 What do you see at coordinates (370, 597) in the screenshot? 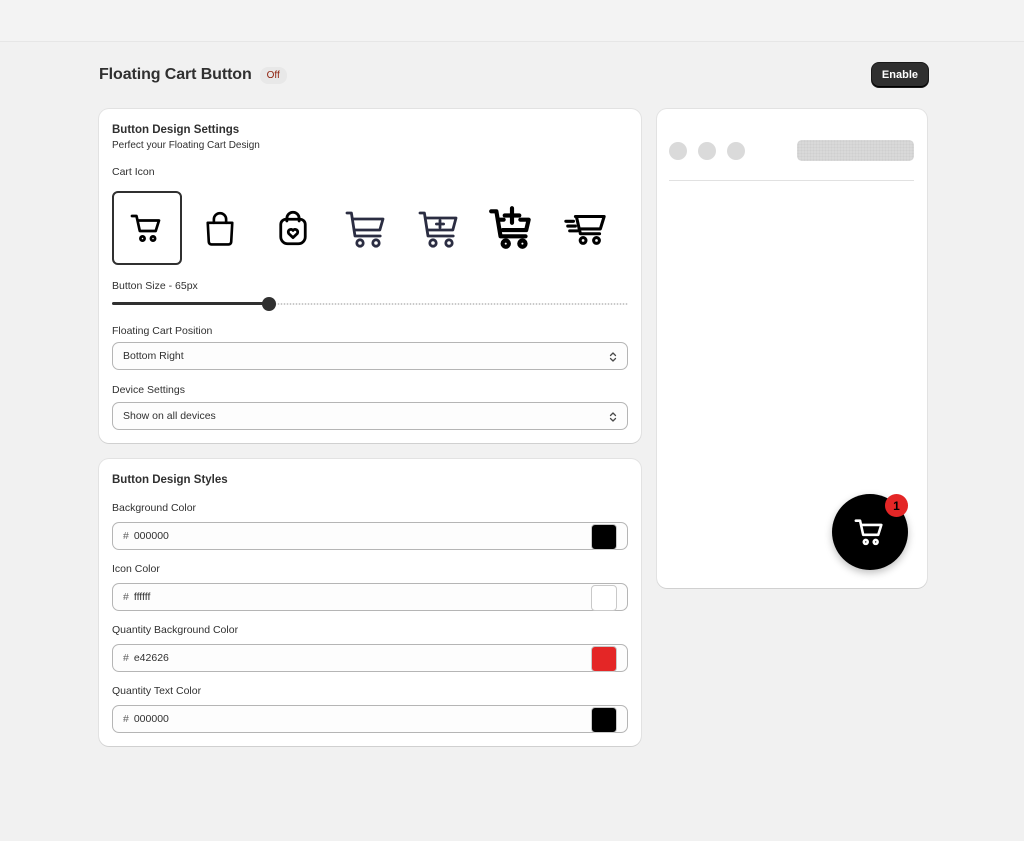
I see `icon-color-field: # ffffff` at bounding box center [370, 597].